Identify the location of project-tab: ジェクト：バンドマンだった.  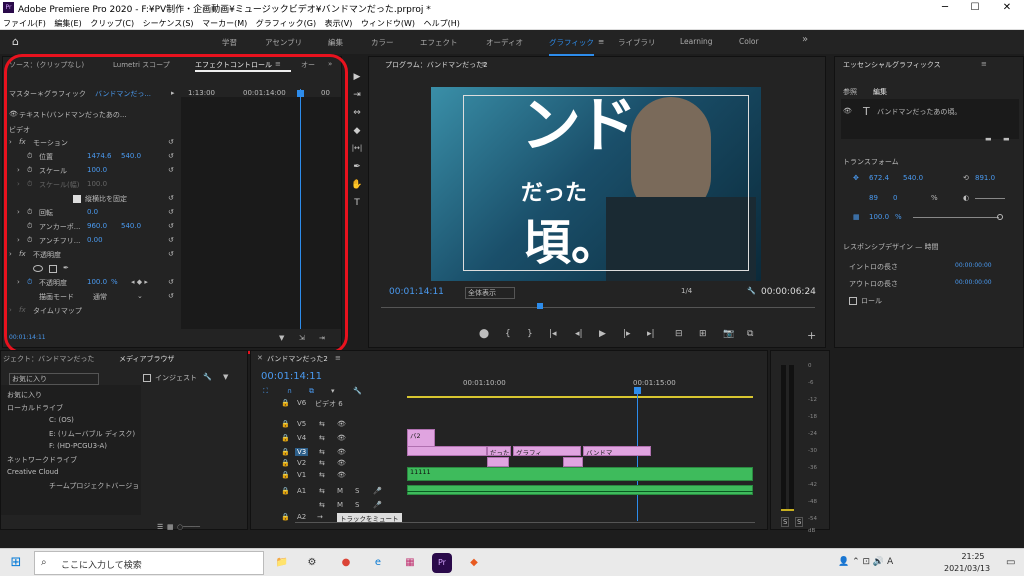
(48, 359).